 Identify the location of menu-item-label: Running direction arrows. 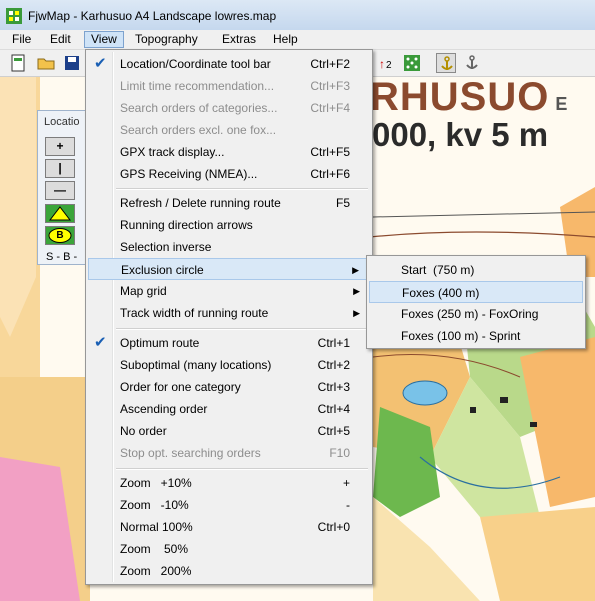
(186, 225).